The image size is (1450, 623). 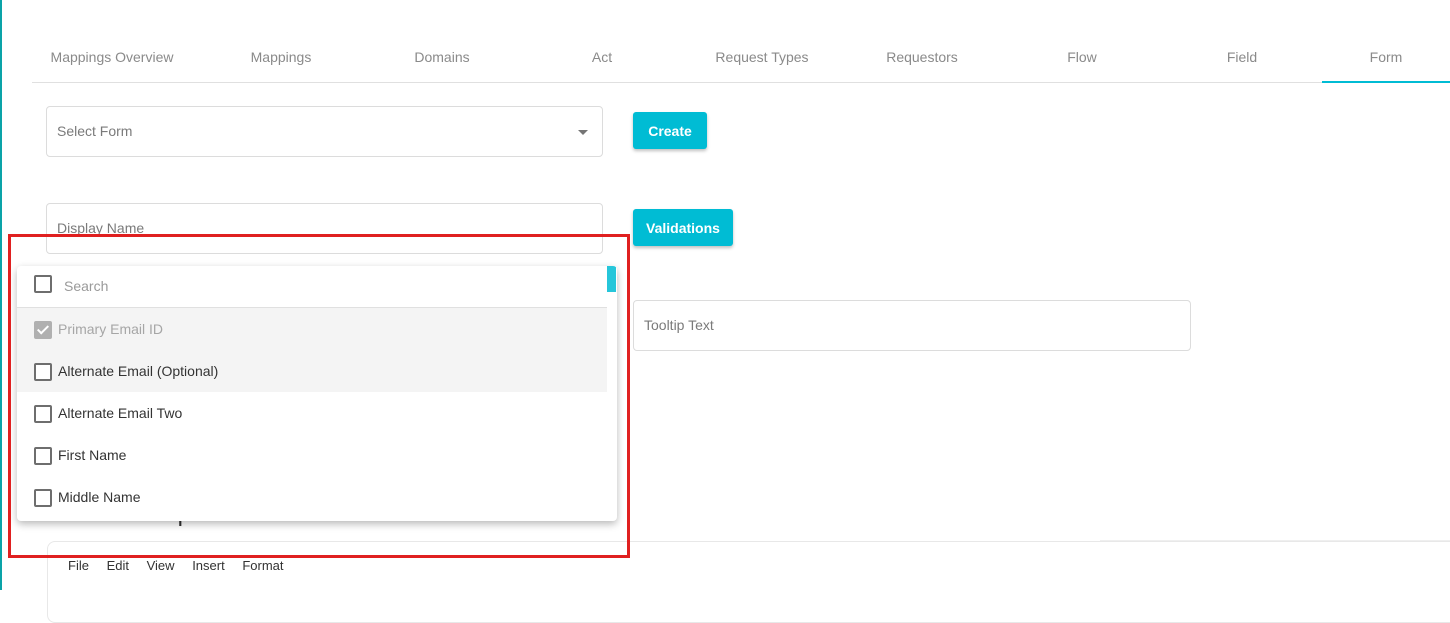 I want to click on checkbox-checked-icon, so click(x=43, y=330).